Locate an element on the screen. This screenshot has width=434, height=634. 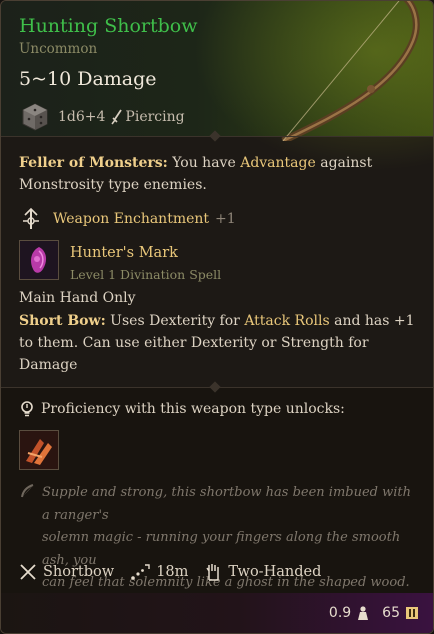
weight-stat: 0.9 is located at coordinates (349, 613).